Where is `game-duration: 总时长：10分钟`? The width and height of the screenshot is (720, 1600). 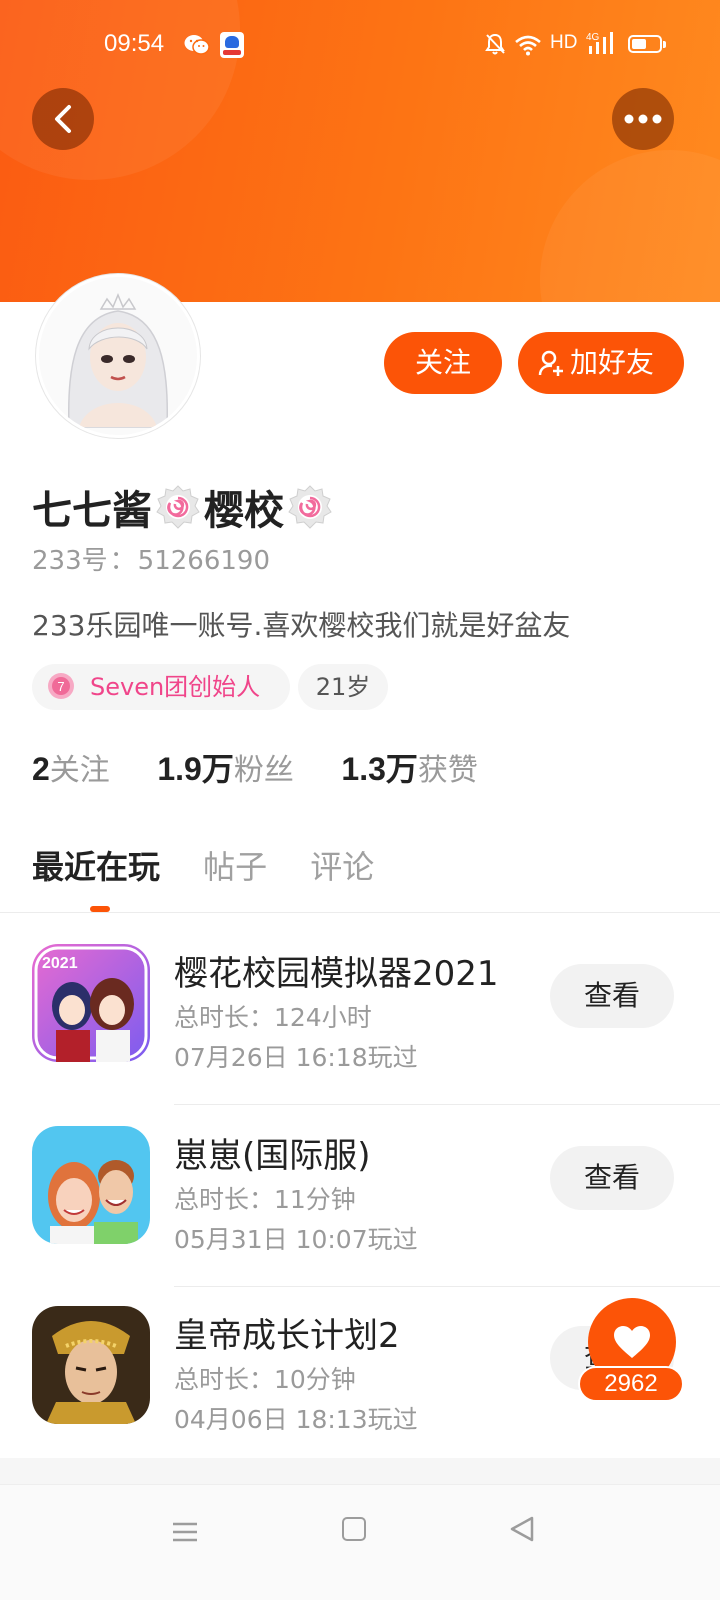
game-duration: 总时长：10分钟 is located at coordinates (265, 1379).